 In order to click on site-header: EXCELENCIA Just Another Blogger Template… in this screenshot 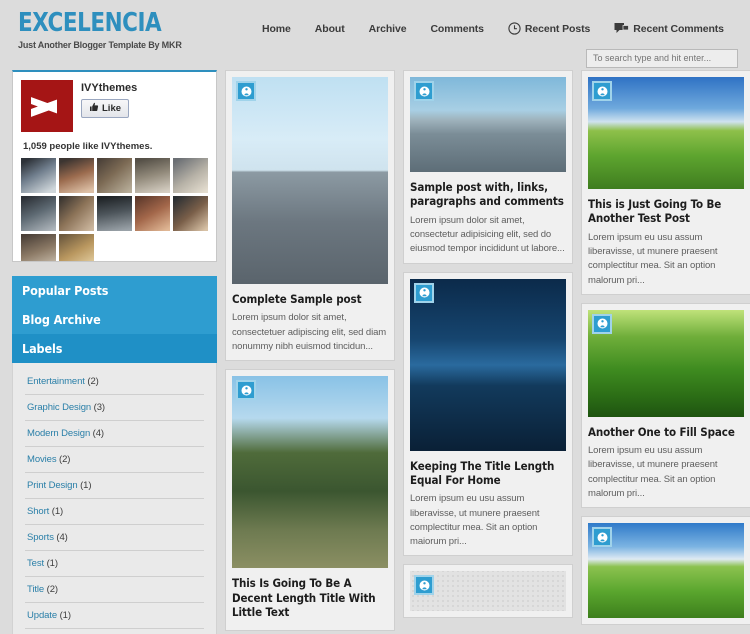, I will do `click(375, 35)`.